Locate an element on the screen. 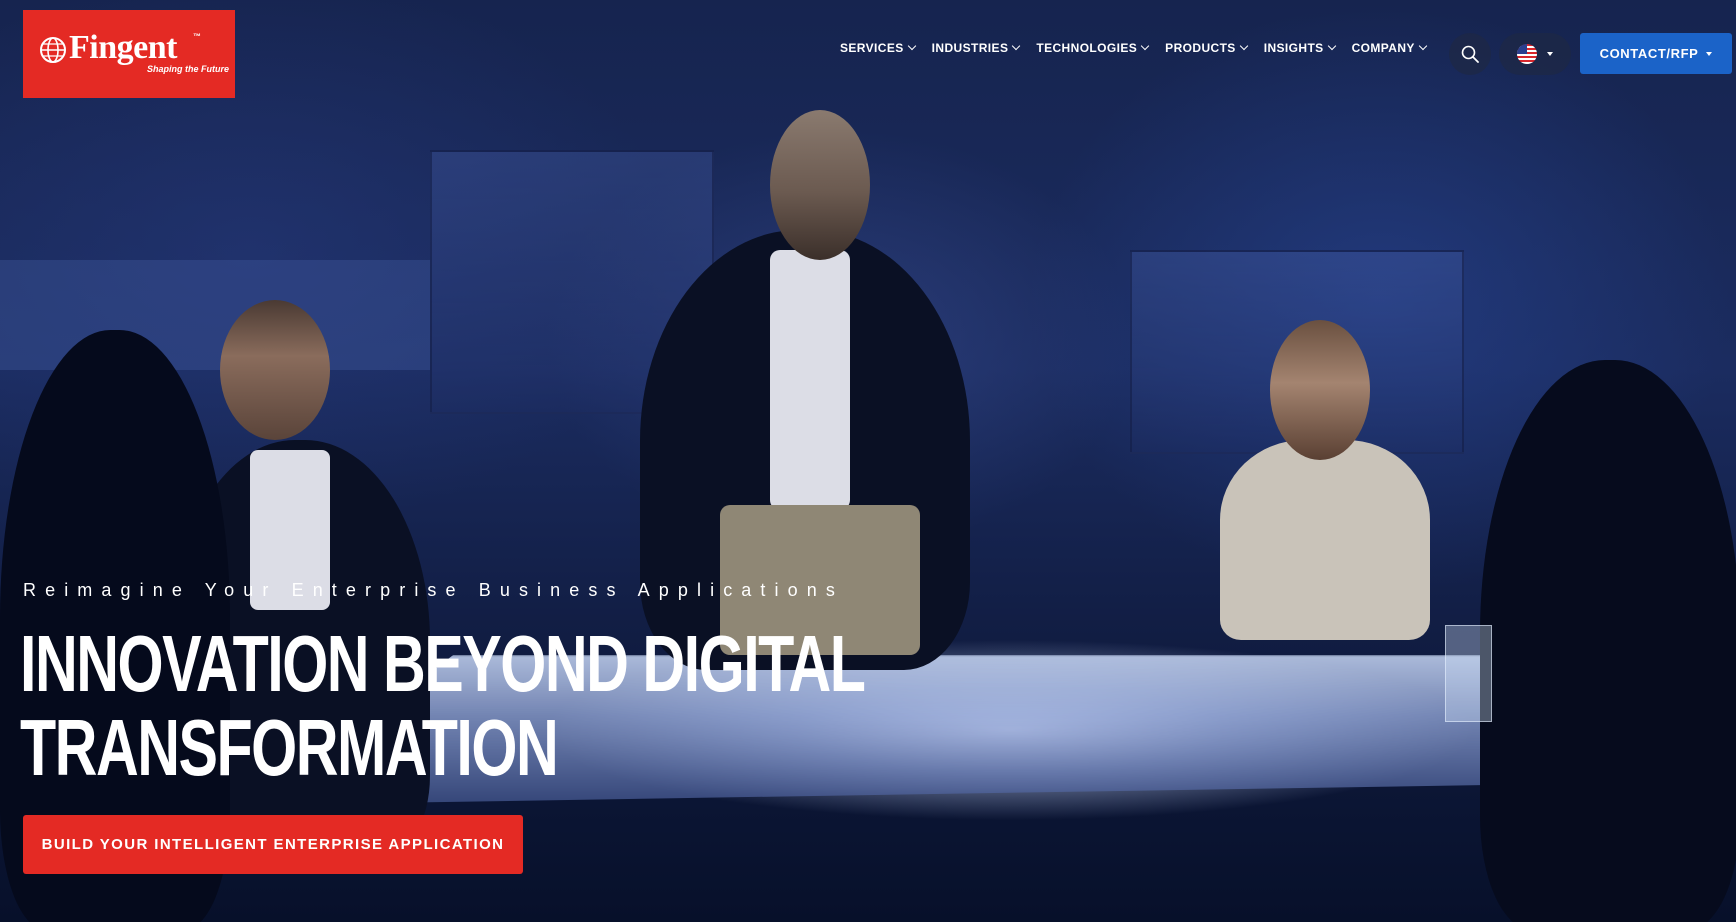 Image resolution: width=1736 pixels, height=922 pixels. nav-item-products: PRODUCTS is located at coordinates (1206, 48).